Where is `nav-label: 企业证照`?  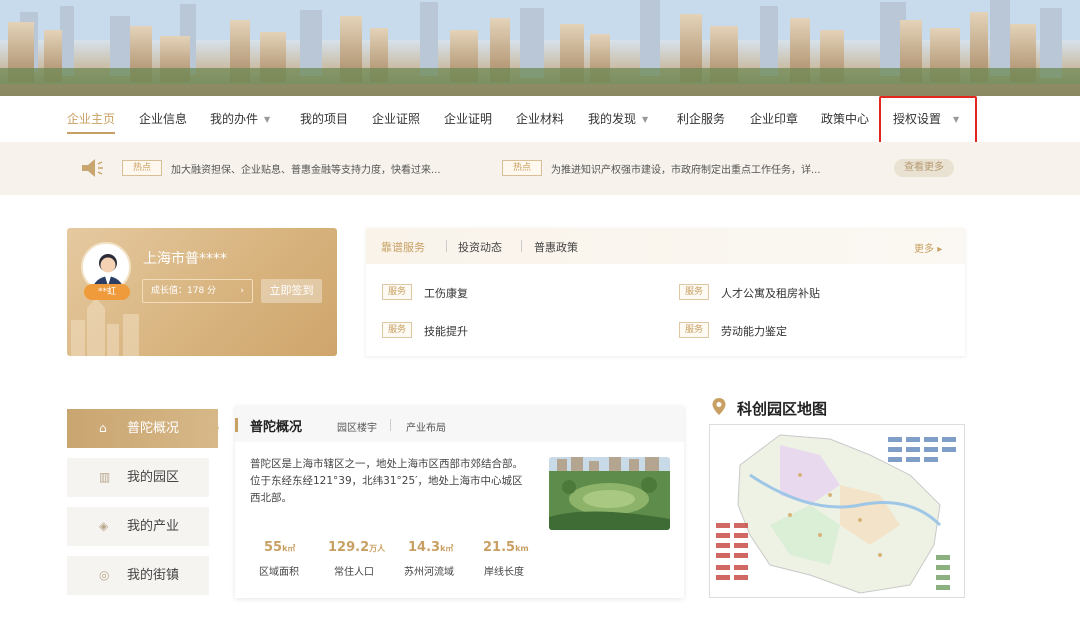 nav-label: 企业证照 is located at coordinates (396, 119).